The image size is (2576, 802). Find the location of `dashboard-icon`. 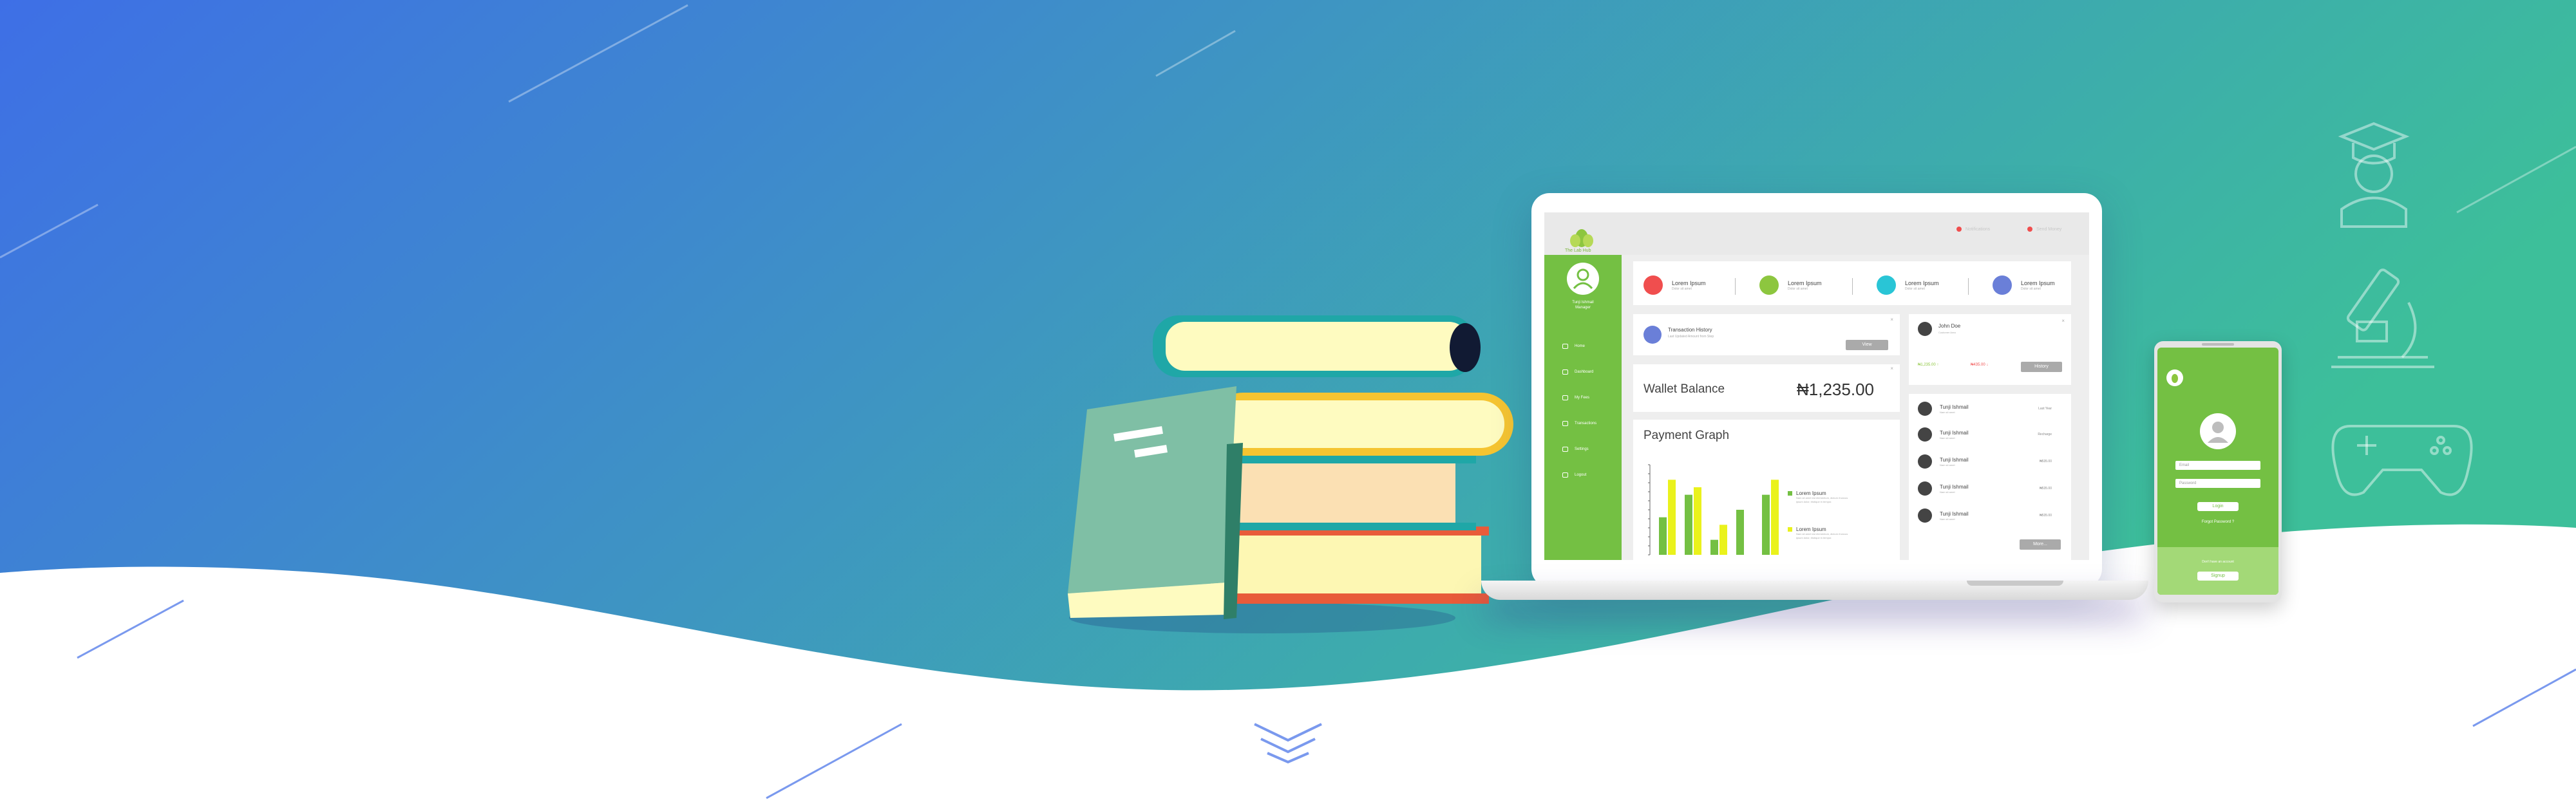

dashboard-icon is located at coordinates (1565, 372).